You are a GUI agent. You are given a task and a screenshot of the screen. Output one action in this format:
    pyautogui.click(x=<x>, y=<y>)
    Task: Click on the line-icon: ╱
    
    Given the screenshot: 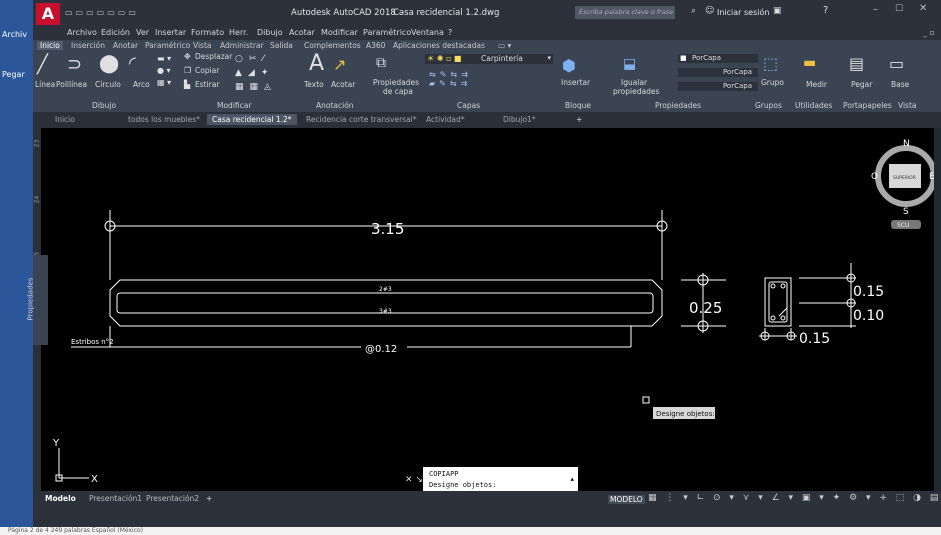 What is the action you would take?
    pyautogui.click(x=42, y=64)
    